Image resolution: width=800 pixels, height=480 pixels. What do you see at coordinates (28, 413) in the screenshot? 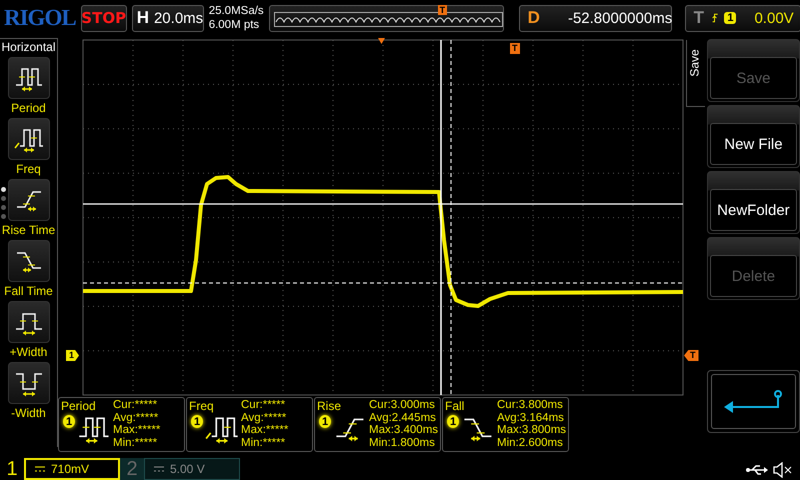
I see `measure-label: -Width` at bounding box center [28, 413].